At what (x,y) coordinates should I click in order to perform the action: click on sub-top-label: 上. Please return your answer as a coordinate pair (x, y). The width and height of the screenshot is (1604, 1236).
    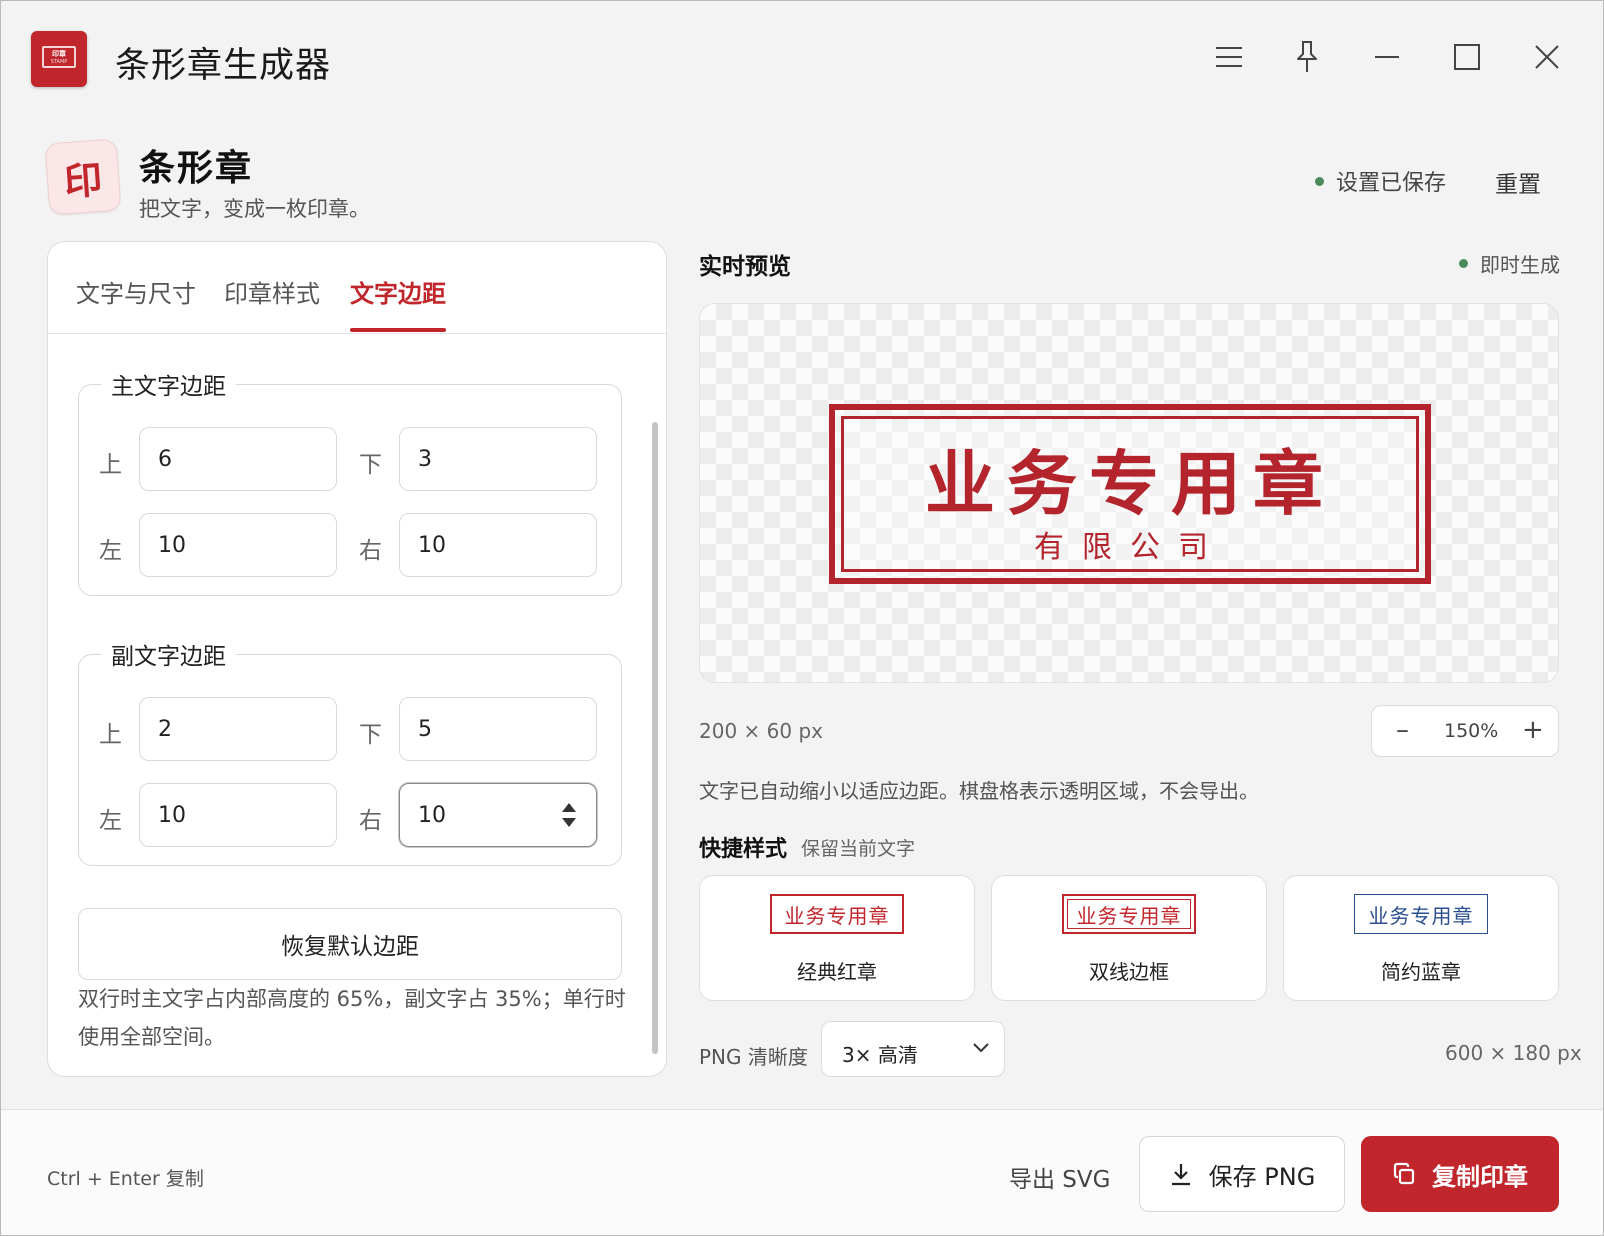
    Looking at the image, I should click on (110, 735).